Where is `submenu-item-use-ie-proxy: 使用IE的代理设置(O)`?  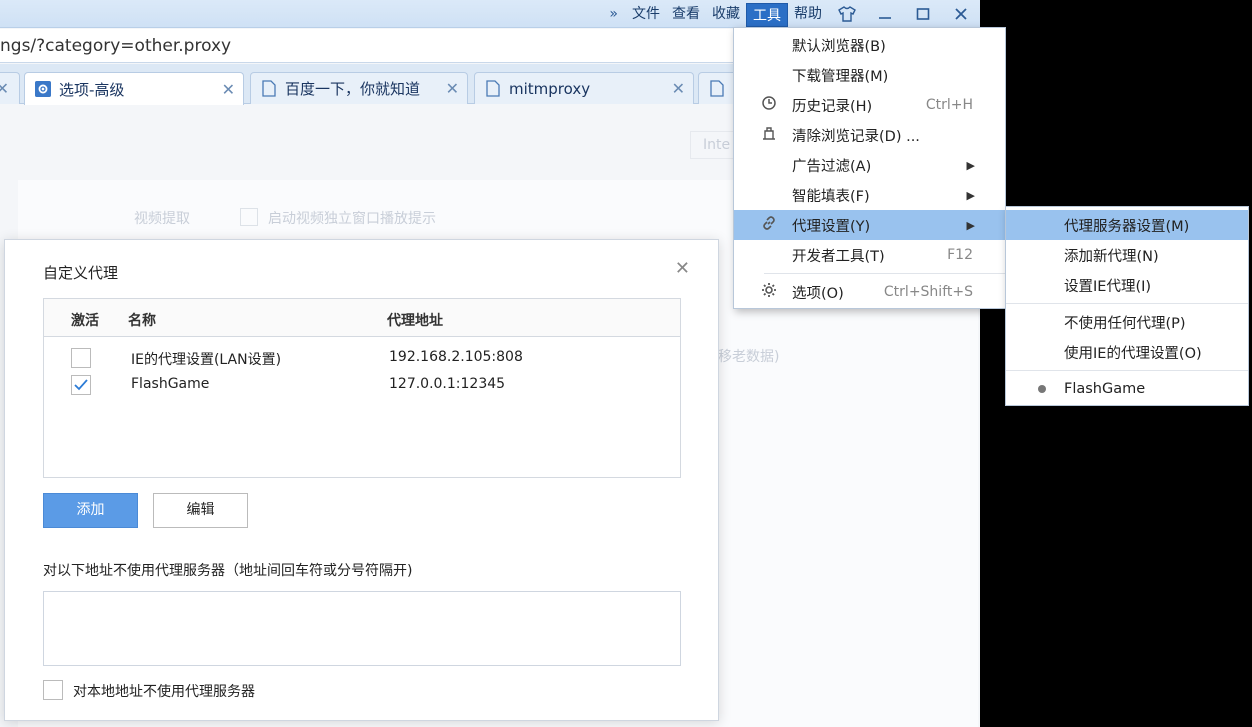 submenu-item-use-ie-proxy: 使用IE的代理设置(O) is located at coordinates (1127, 352).